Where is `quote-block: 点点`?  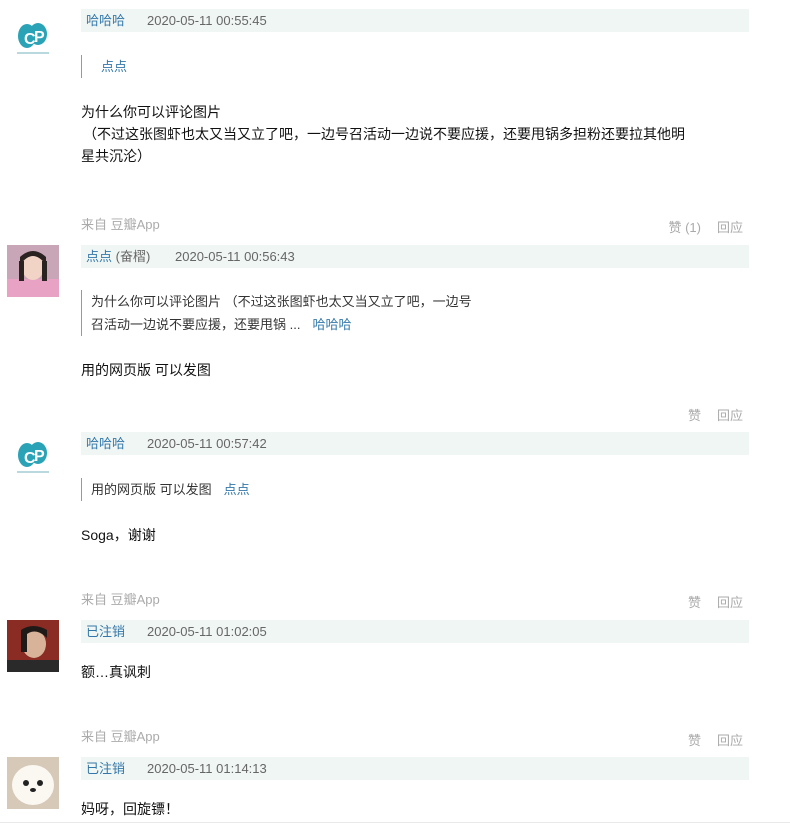 quote-block: 点点 is located at coordinates (104, 66).